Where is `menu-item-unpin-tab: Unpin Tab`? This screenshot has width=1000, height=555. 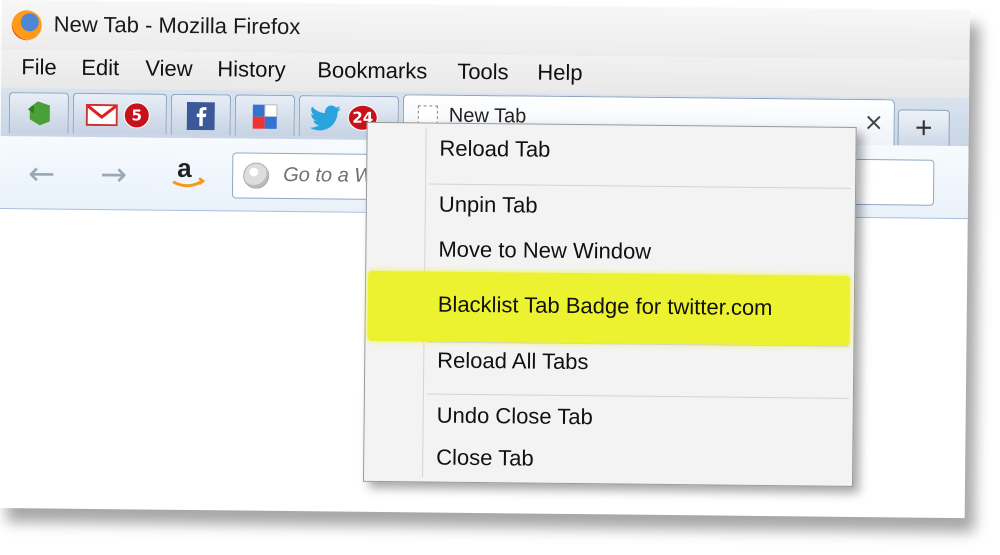
menu-item-unpin-tab: Unpin Tab is located at coordinates (488, 205).